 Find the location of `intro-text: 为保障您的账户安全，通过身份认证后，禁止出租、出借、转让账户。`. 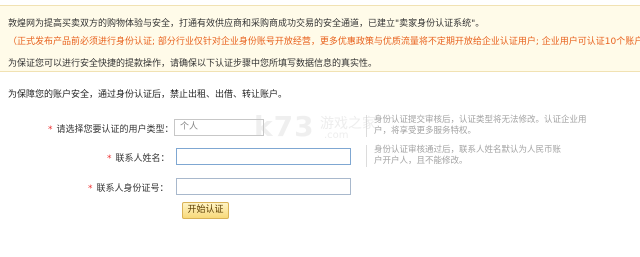

intro-text: 为保障您的账户安全，通过身份认证后，禁止出租、出借、转让账户。 is located at coordinates (148, 95).